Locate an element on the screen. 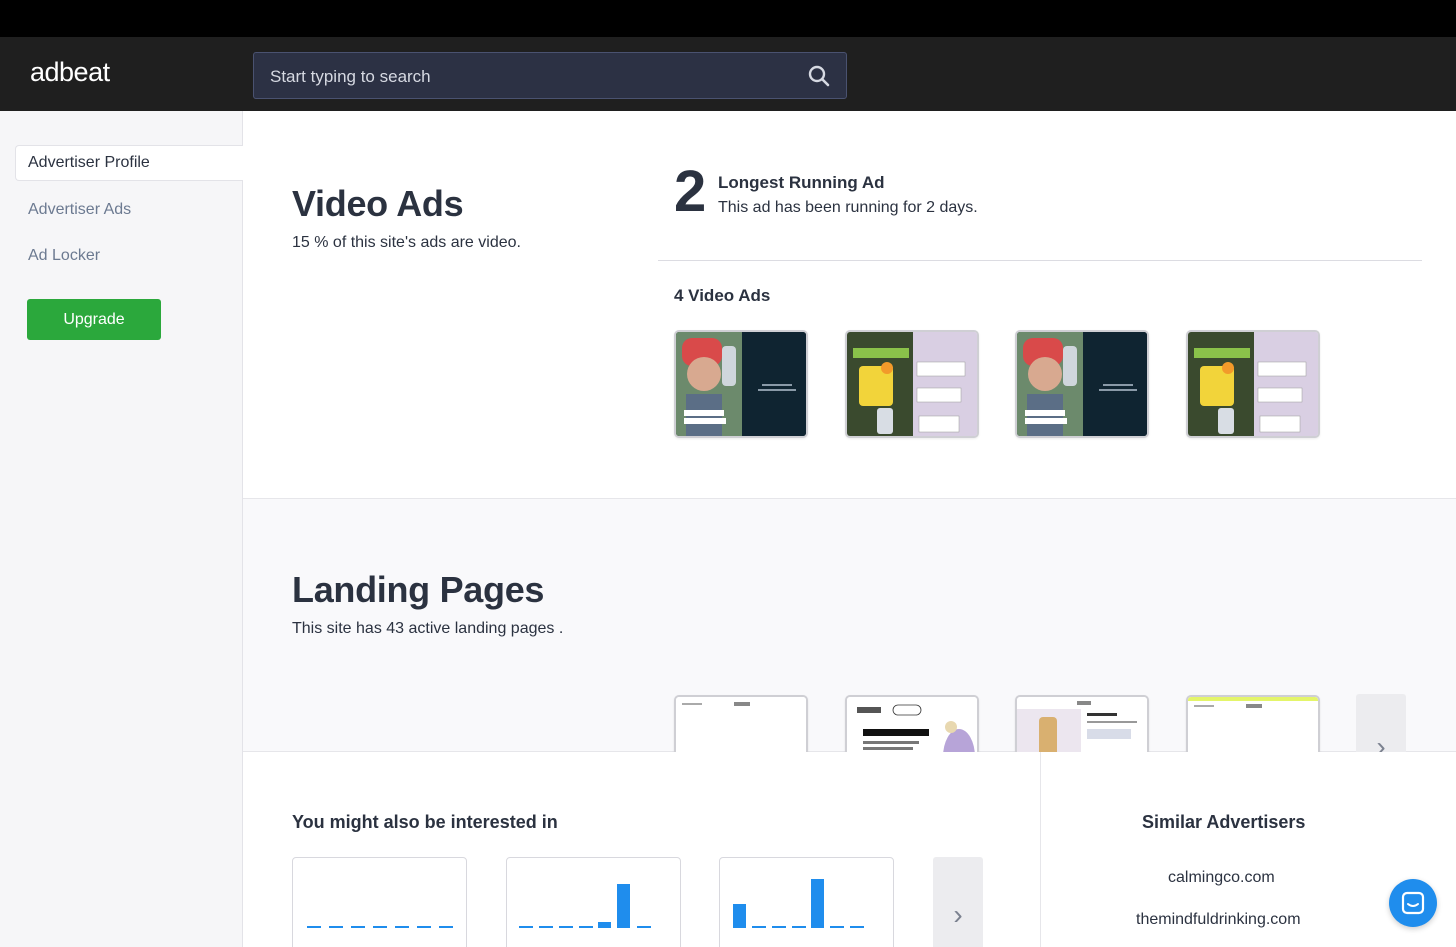  video-ads-title: Video Ads is located at coordinates (378, 203).